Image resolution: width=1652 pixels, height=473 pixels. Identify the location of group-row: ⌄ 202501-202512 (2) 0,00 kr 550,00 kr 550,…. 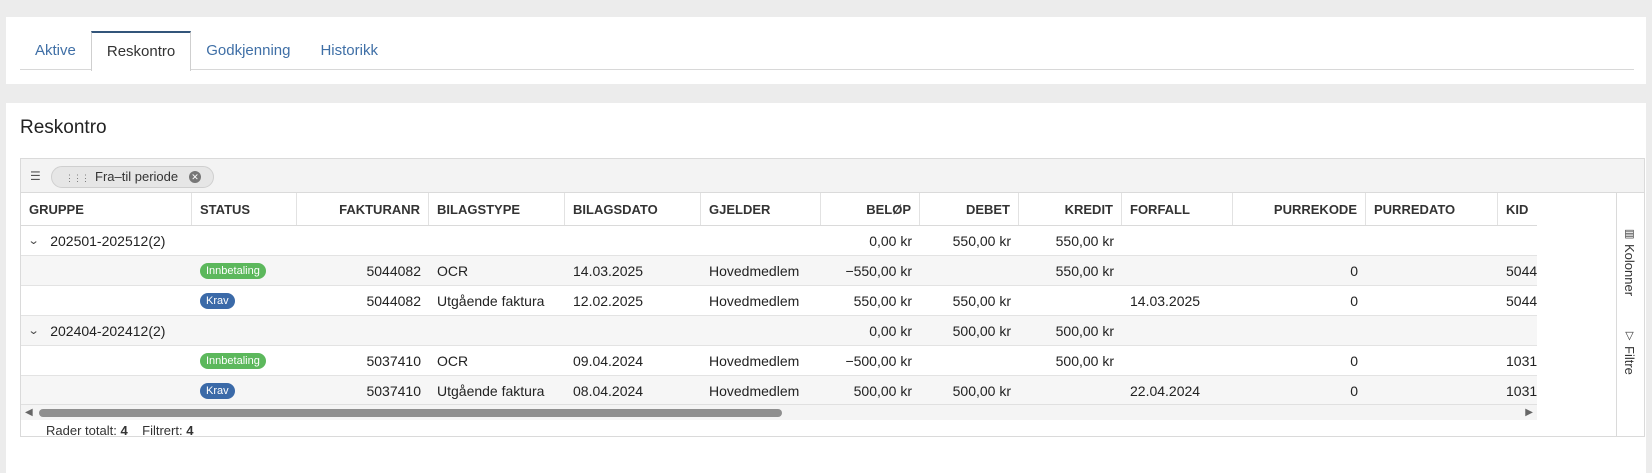
(779, 241).